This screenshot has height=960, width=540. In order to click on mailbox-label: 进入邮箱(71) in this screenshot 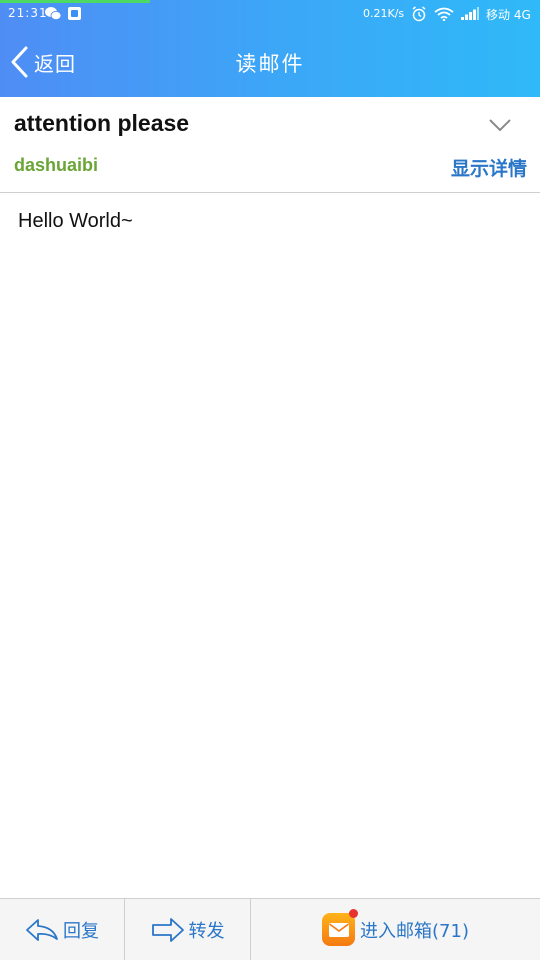, I will do `click(414, 931)`.